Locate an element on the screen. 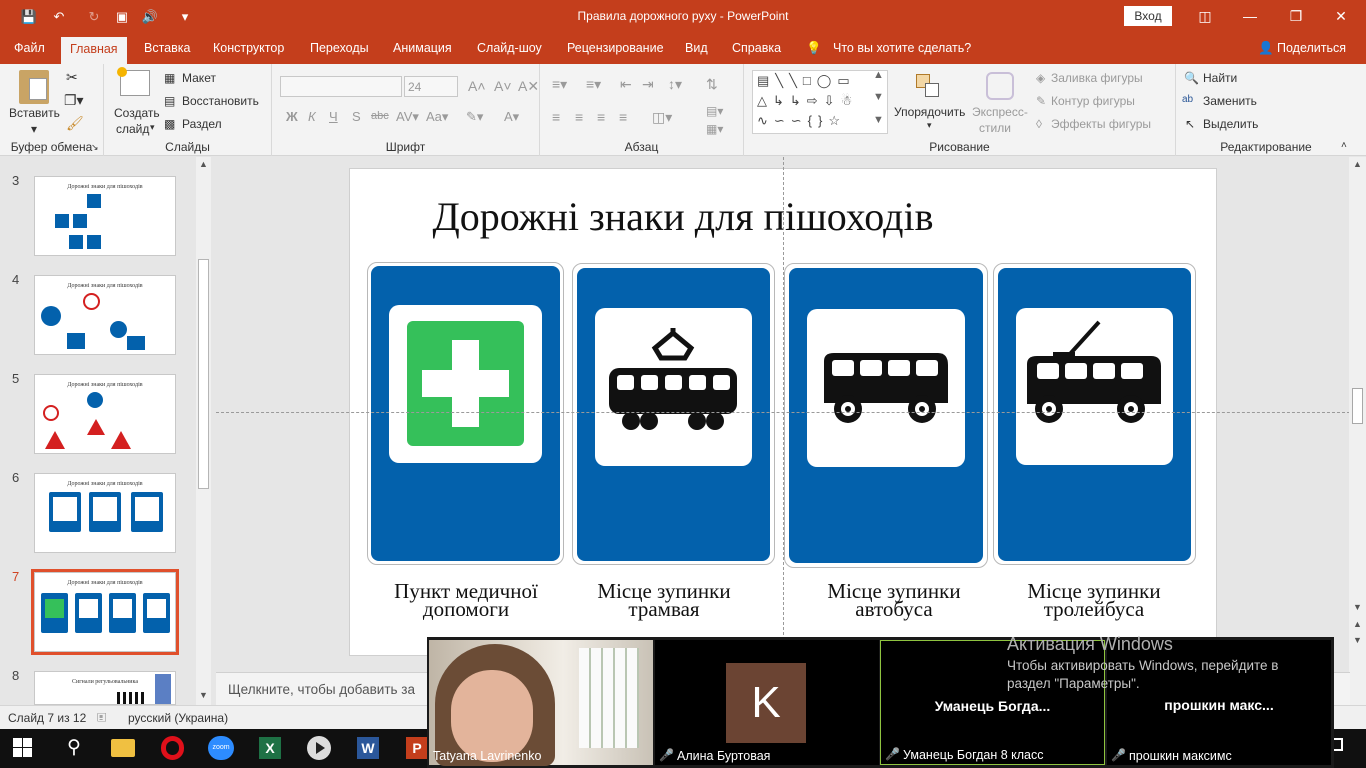  line-spacing-icon: ↕▾ is located at coordinates (675, 84).